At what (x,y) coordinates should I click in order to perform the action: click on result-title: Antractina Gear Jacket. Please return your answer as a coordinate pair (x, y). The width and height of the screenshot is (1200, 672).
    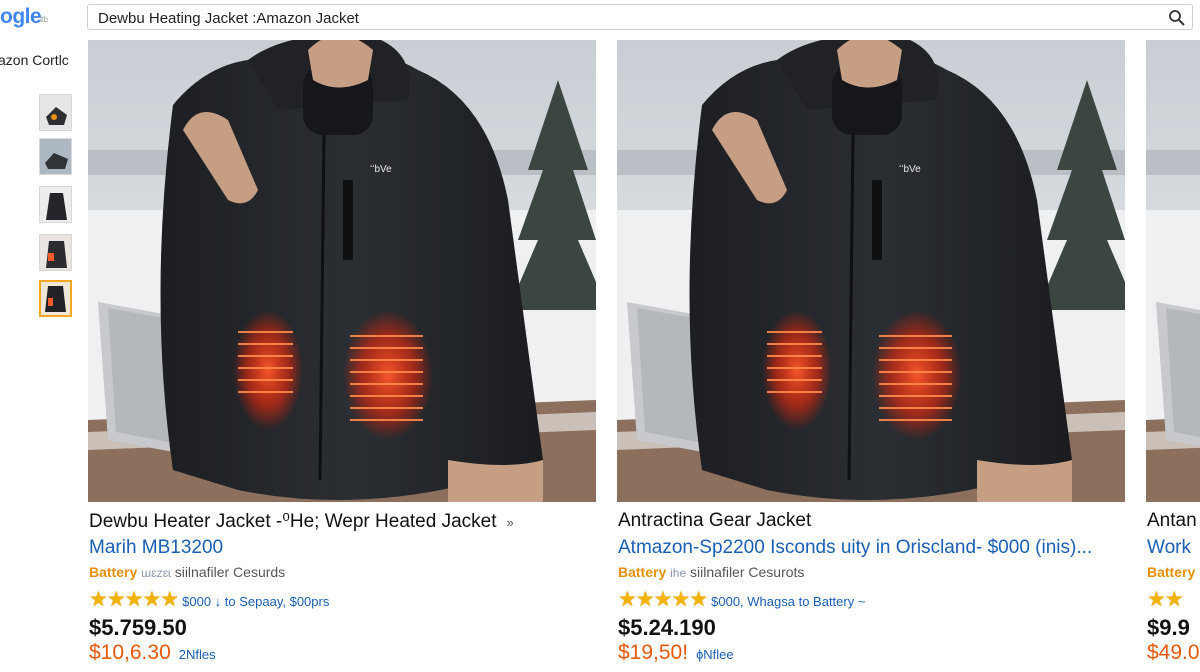
    Looking at the image, I should click on (714, 521).